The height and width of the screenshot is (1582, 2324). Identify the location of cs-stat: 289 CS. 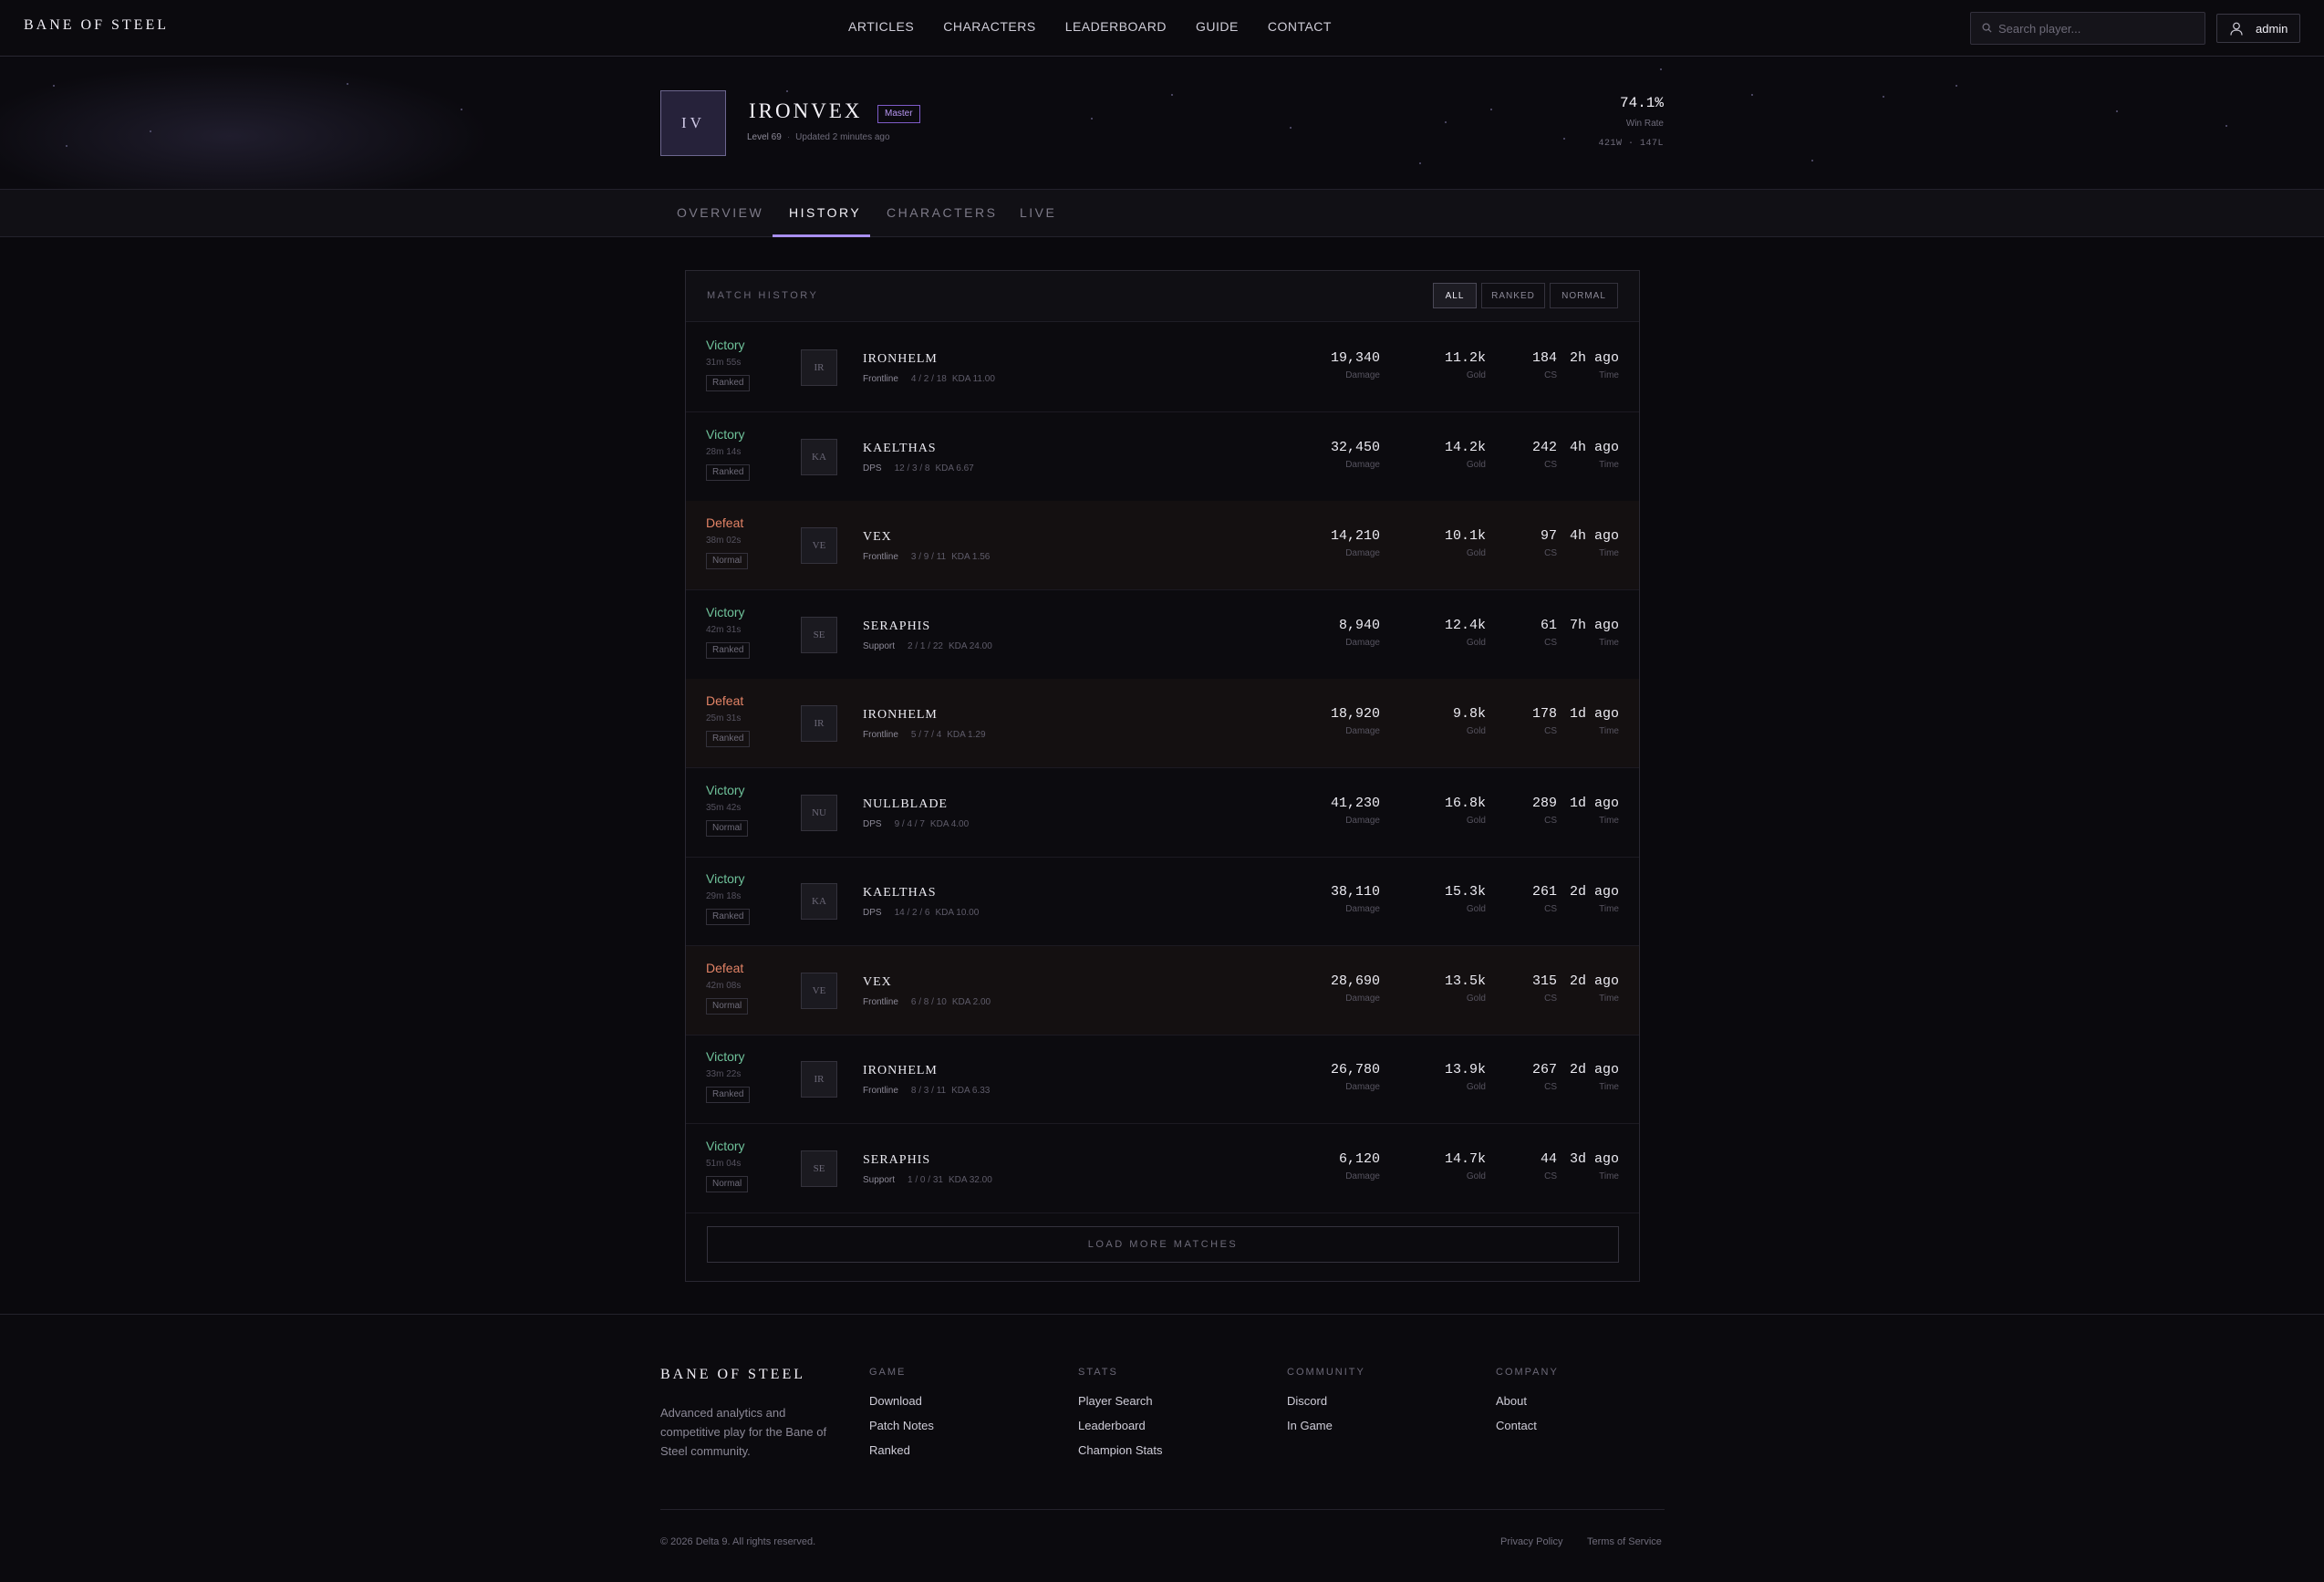
(1545, 811).